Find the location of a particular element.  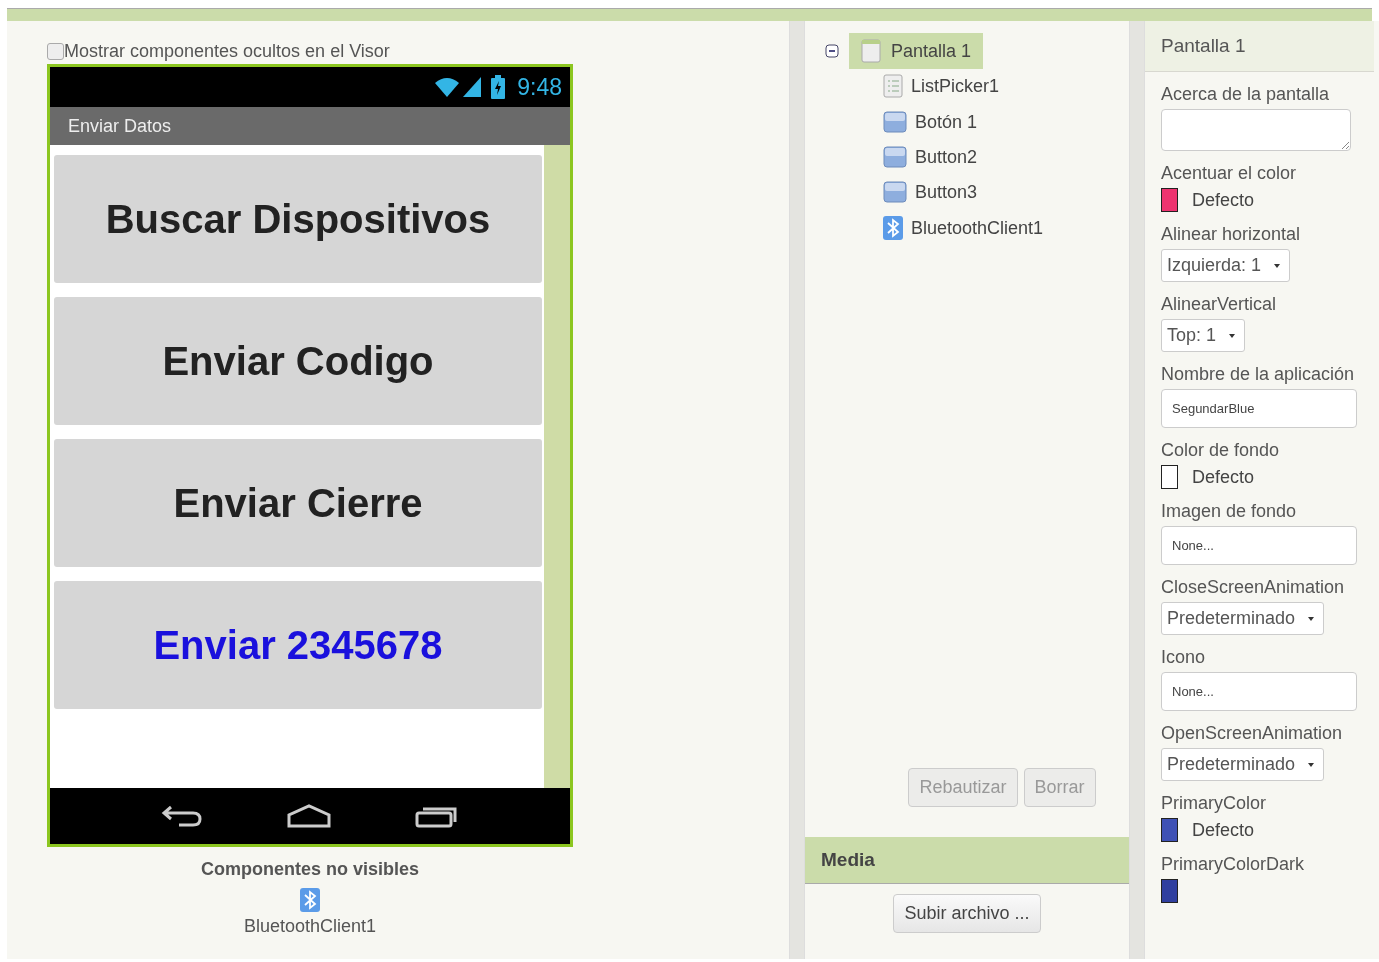

property-label: Acentuar el color is located at coordinates (1229, 173).